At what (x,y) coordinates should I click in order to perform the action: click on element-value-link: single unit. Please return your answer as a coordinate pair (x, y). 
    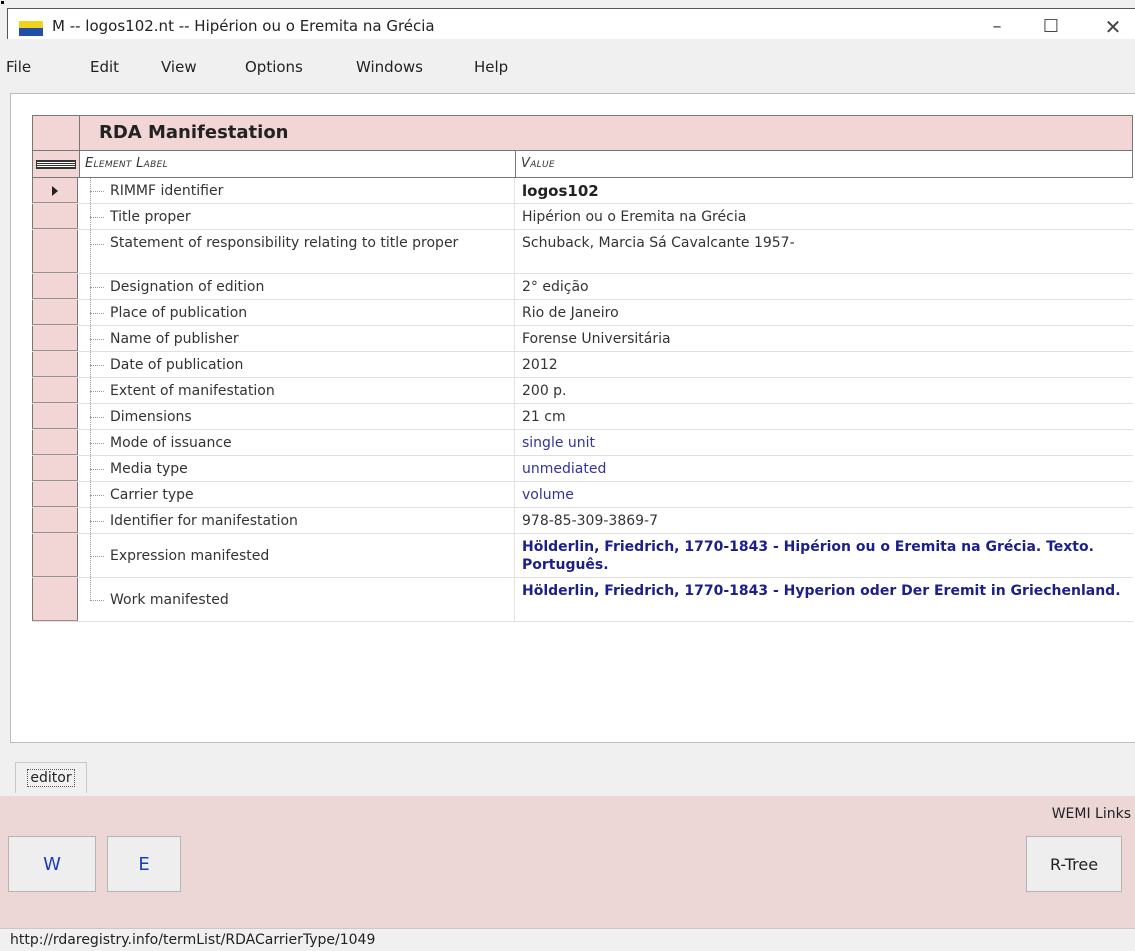
    Looking at the image, I should click on (822, 443).